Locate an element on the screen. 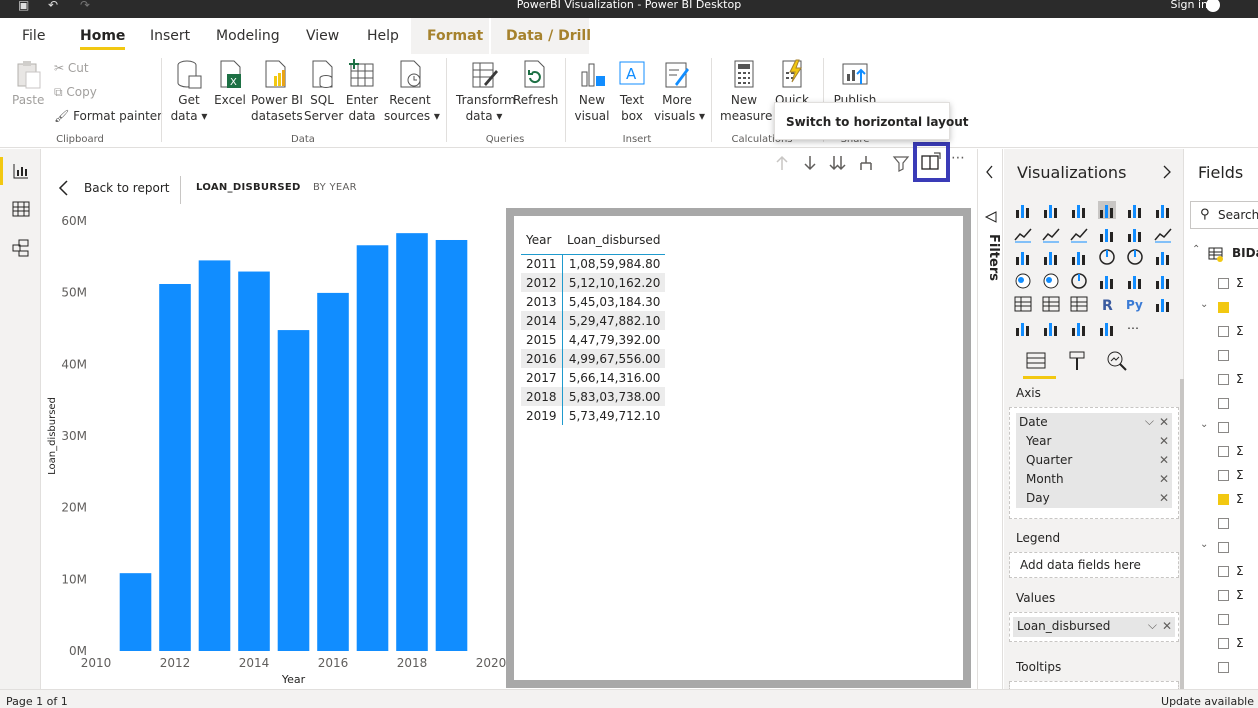 The image size is (1258, 708). gauge-visual-icon is located at coordinates (1079, 281).